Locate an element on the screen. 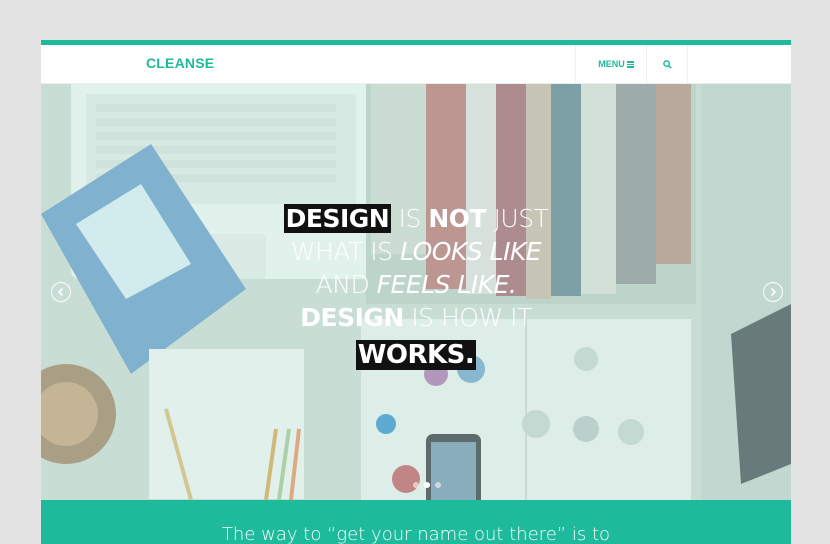 The height and width of the screenshot is (544, 830). chevron-left-icon is located at coordinates (60, 292).